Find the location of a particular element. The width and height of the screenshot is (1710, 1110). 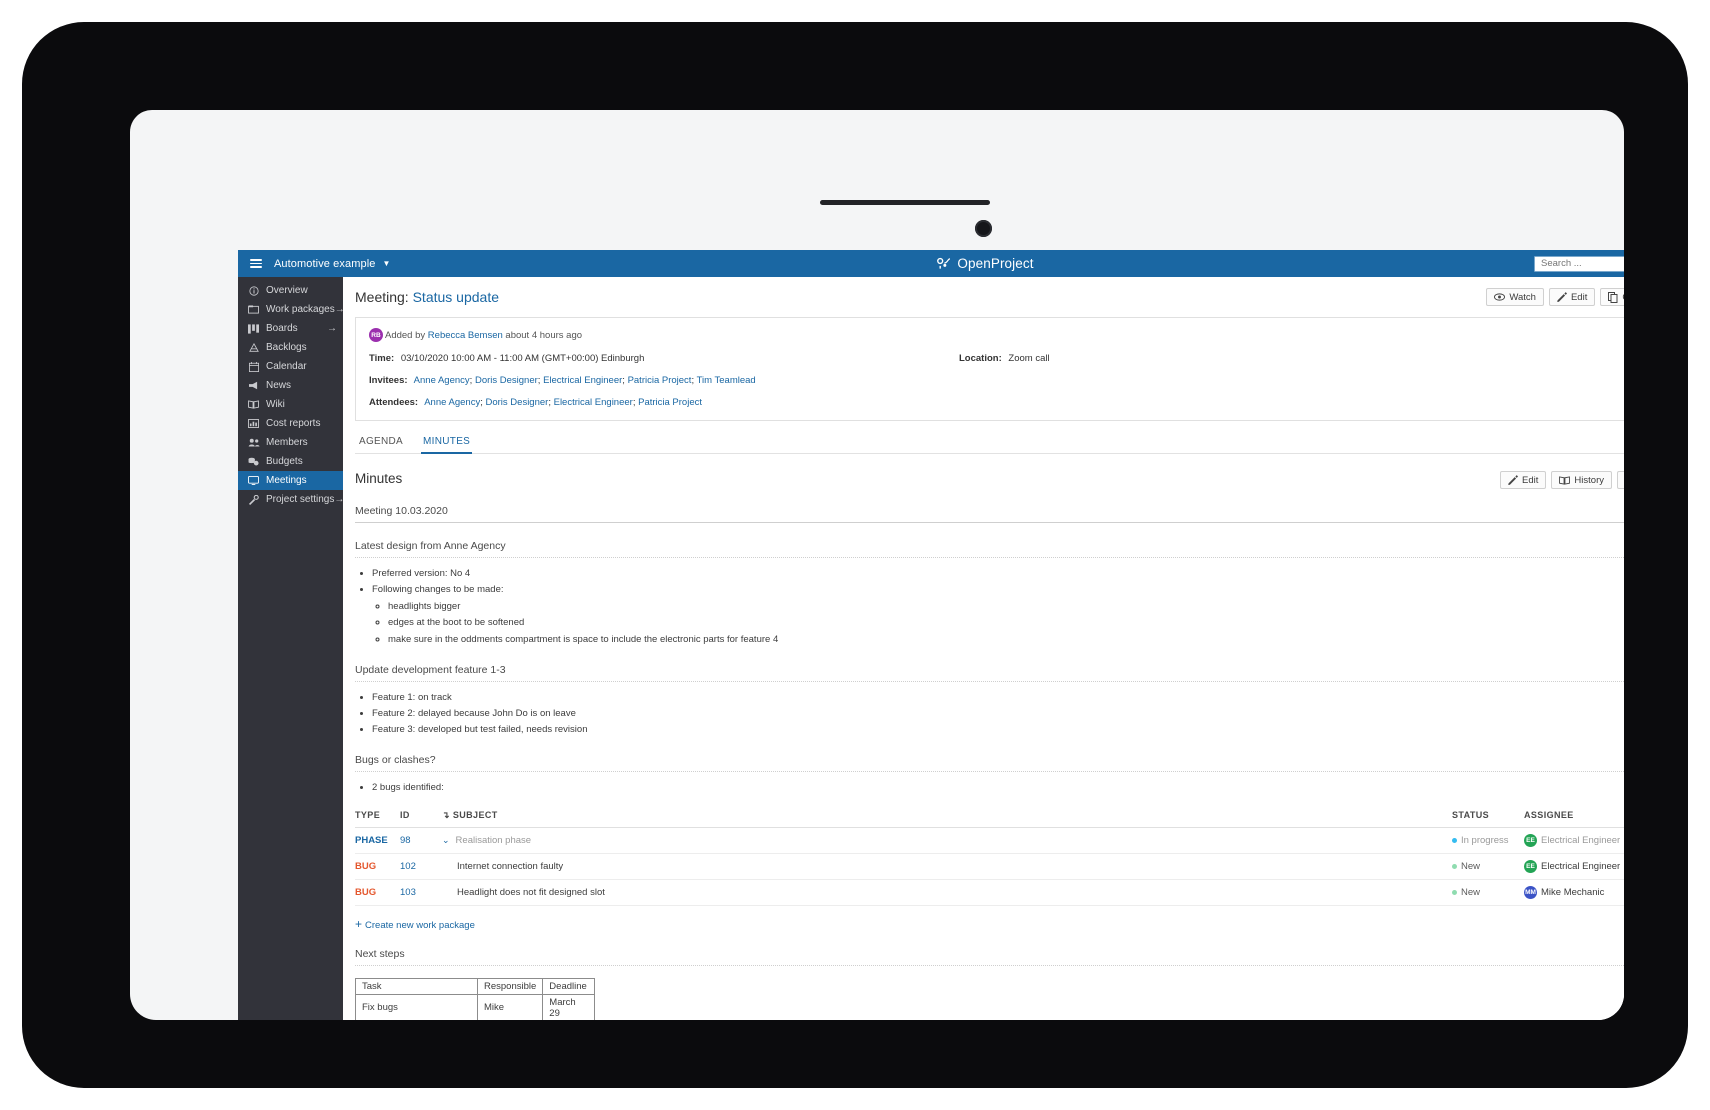

invitee-link: Doris Designer is located at coordinates (506, 380).